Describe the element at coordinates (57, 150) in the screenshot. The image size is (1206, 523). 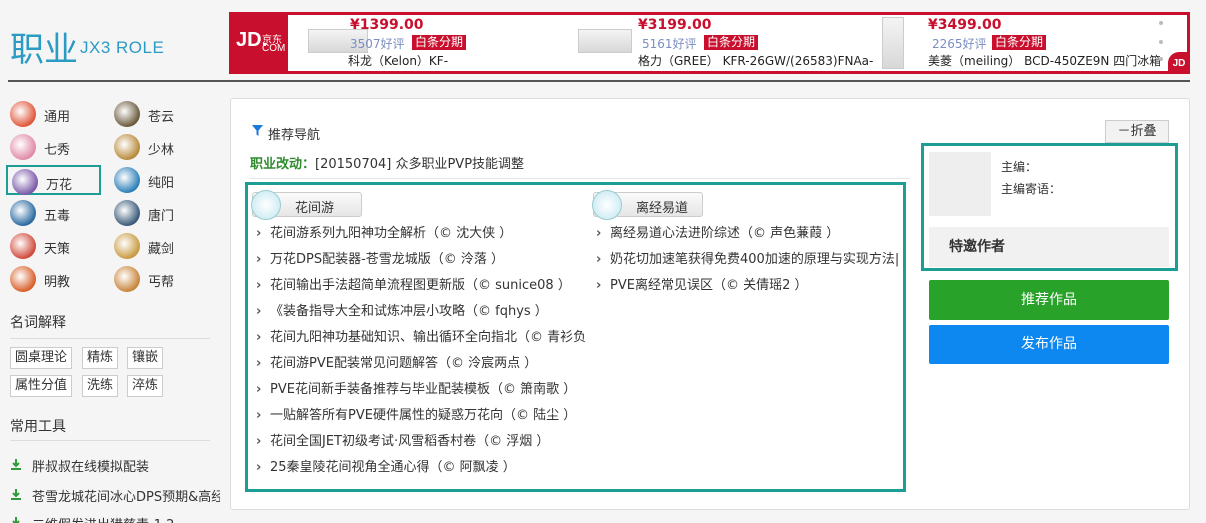
I see `class-label: 七秀` at that location.